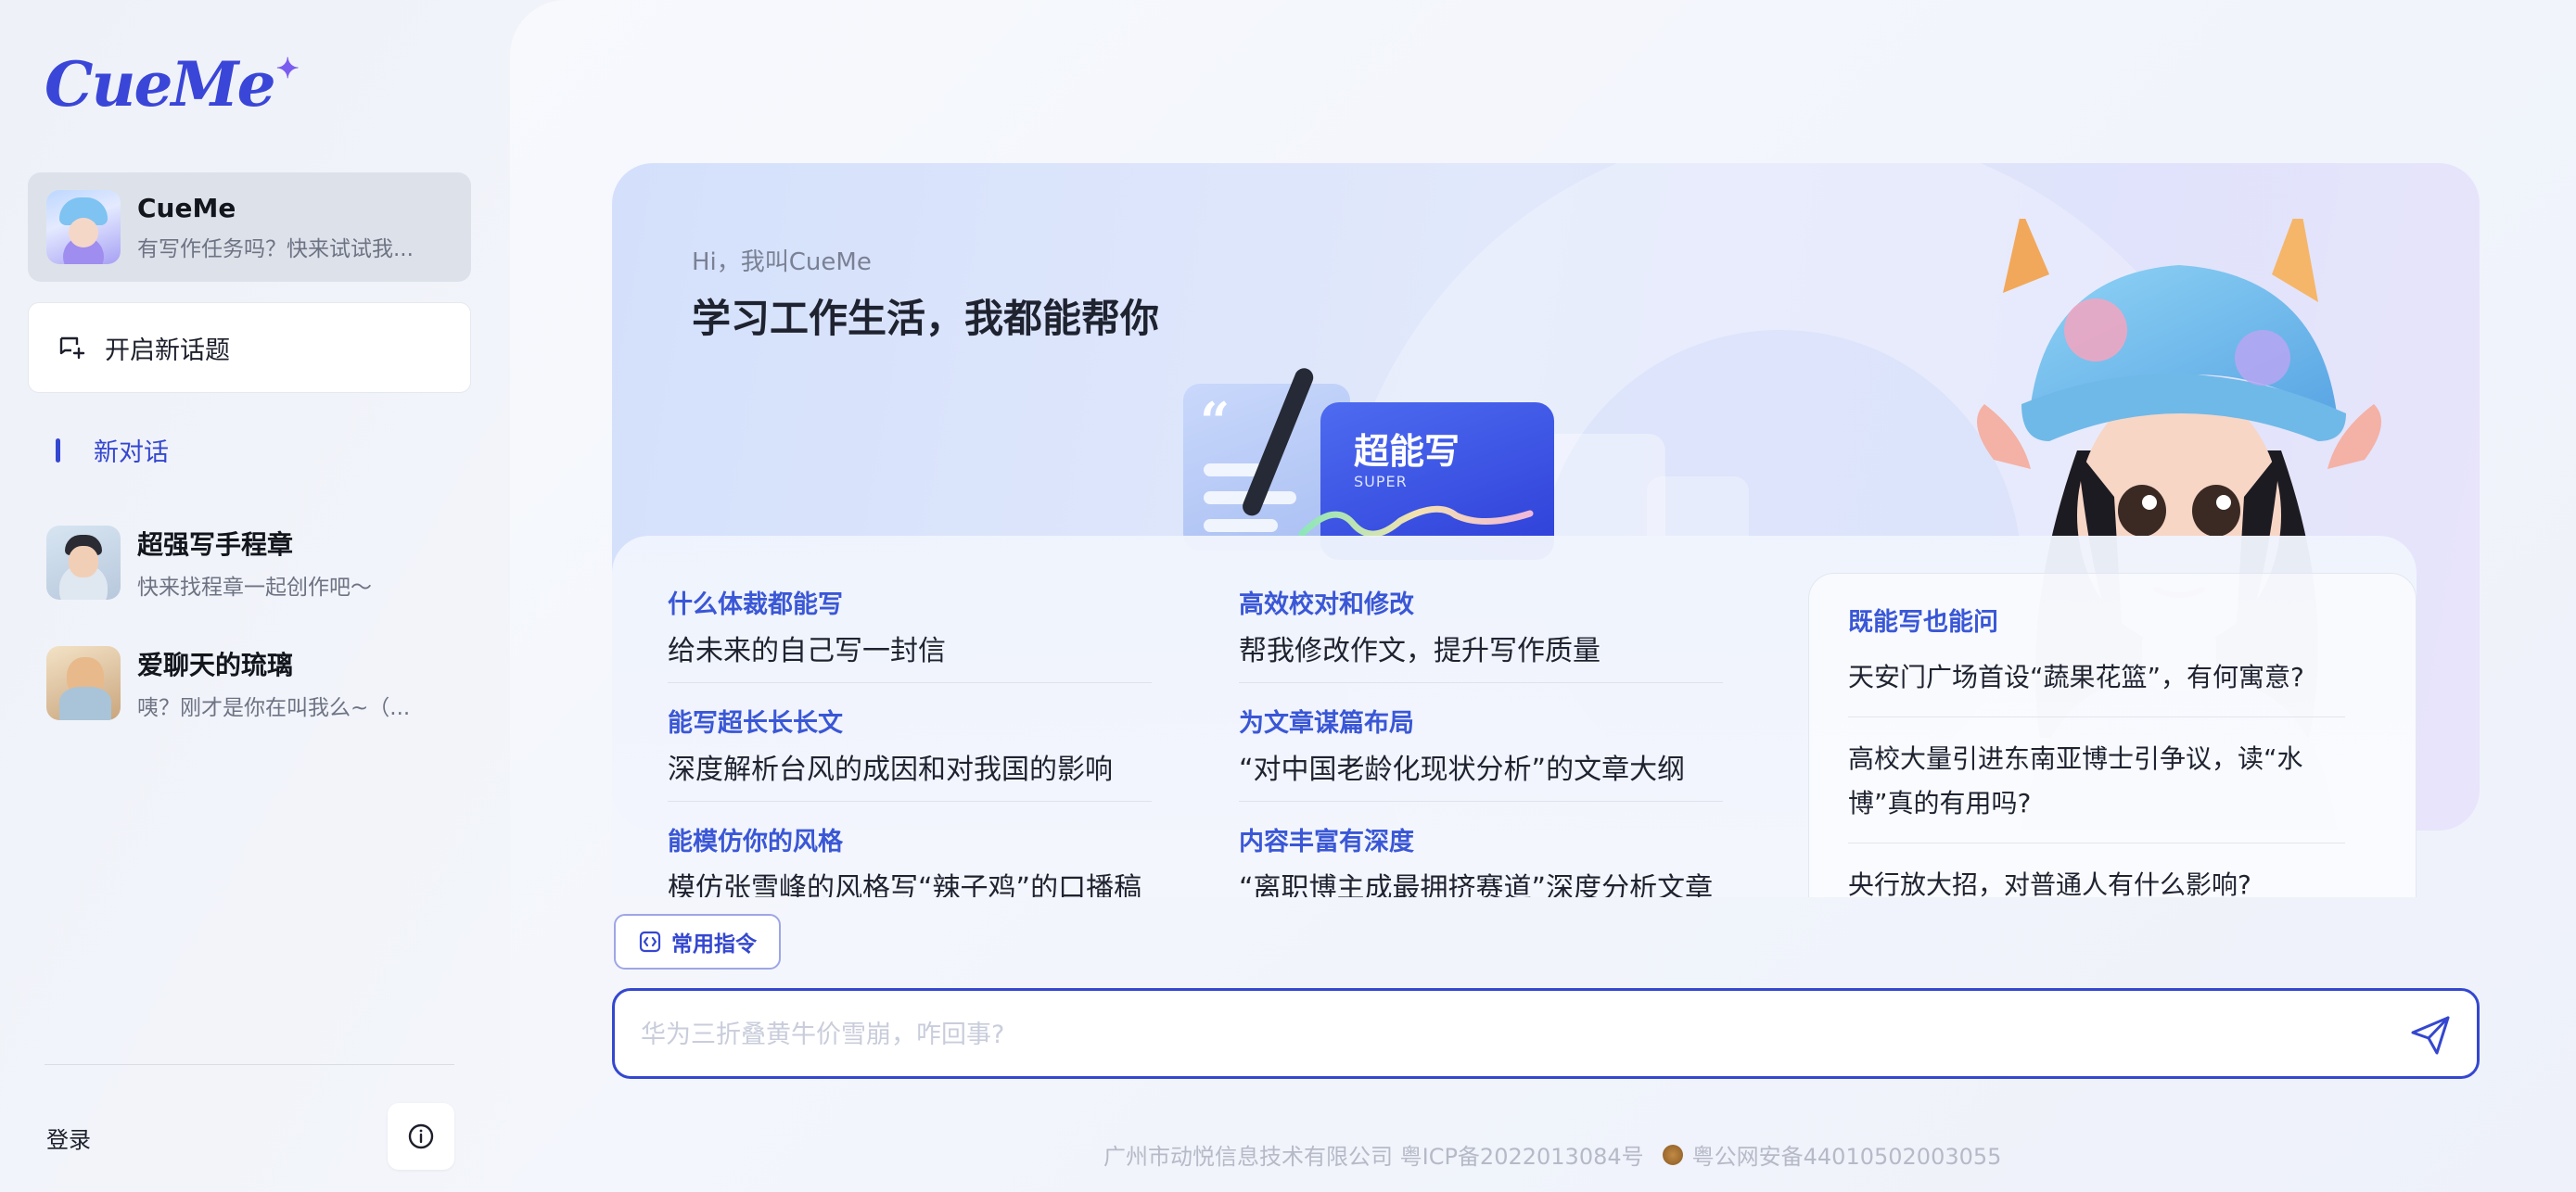  I want to click on footer-company: 广州市动悦信息技术有限公司 粤ICP备2022013084号, so click(1373, 1154).